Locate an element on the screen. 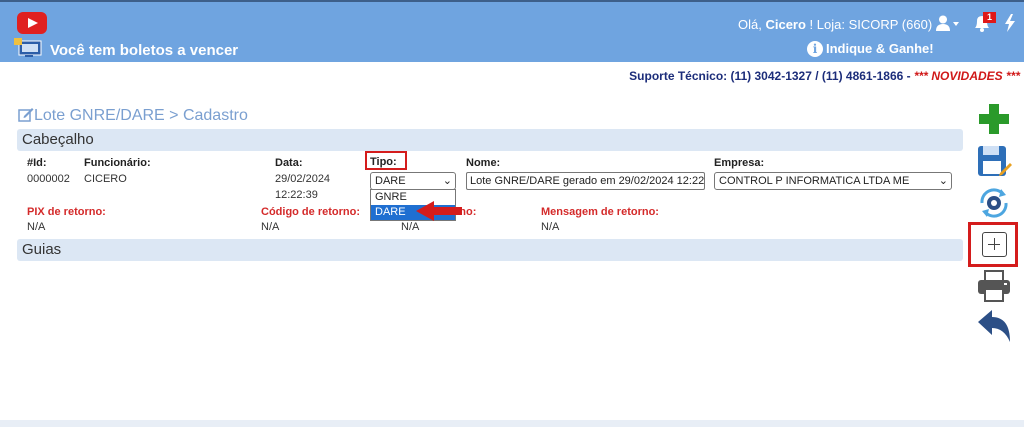  retorno-value: N/A is located at coordinates (410, 227).